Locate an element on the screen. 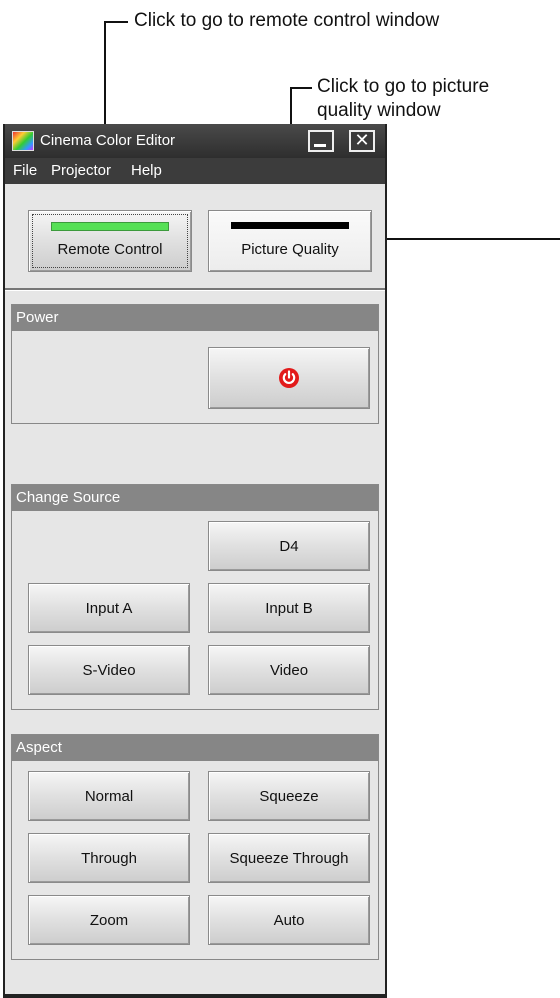 This screenshot has width=560, height=998. power-icon is located at coordinates (289, 378).